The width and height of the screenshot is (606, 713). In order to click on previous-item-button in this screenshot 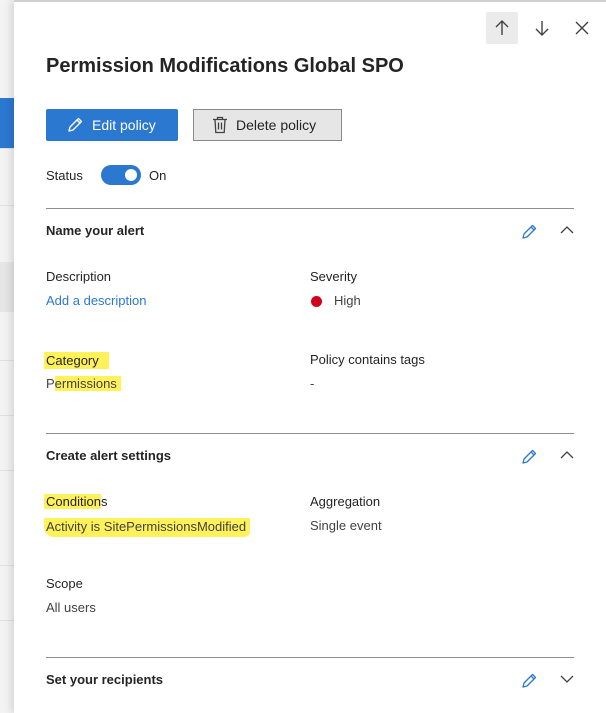, I will do `click(502, 28)`.